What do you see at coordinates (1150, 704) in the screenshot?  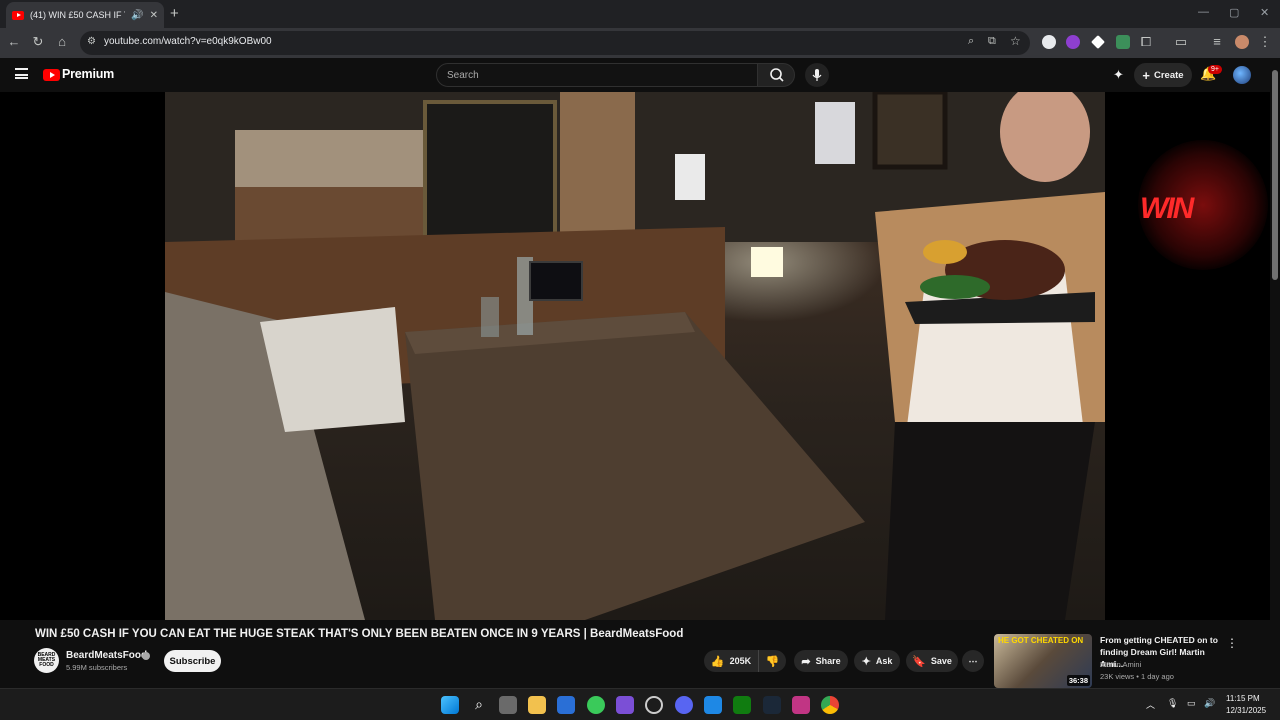 I see `chevron-up-icon: ︿` at bounding box center [1150, 704].